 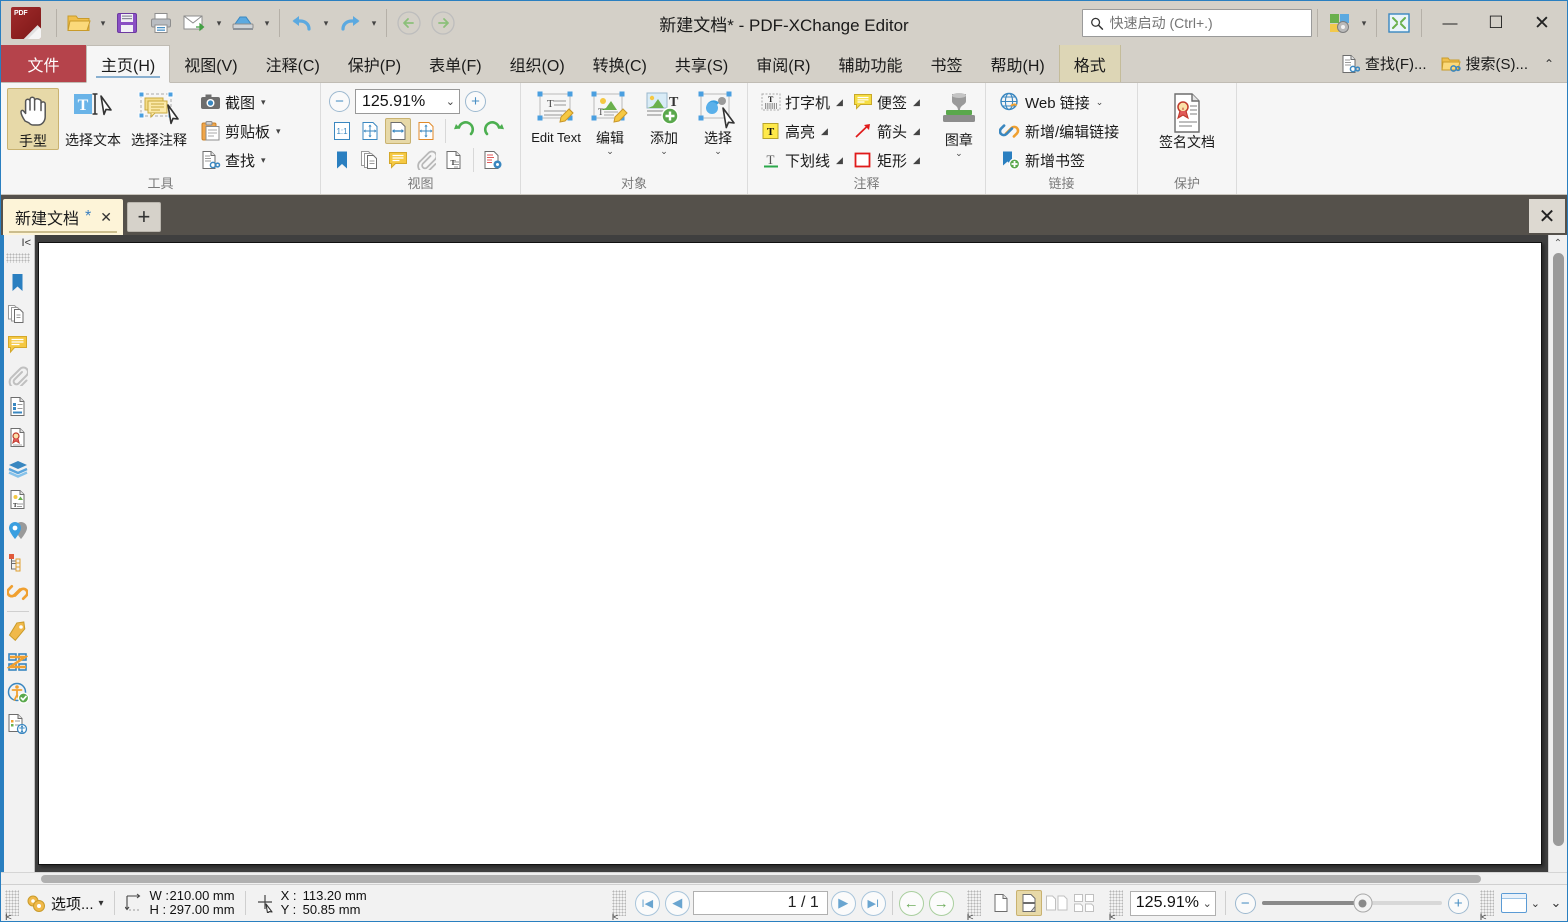 I want to click on clipboard-button: 剪贴板 ▾, so click(x=240, y=131).